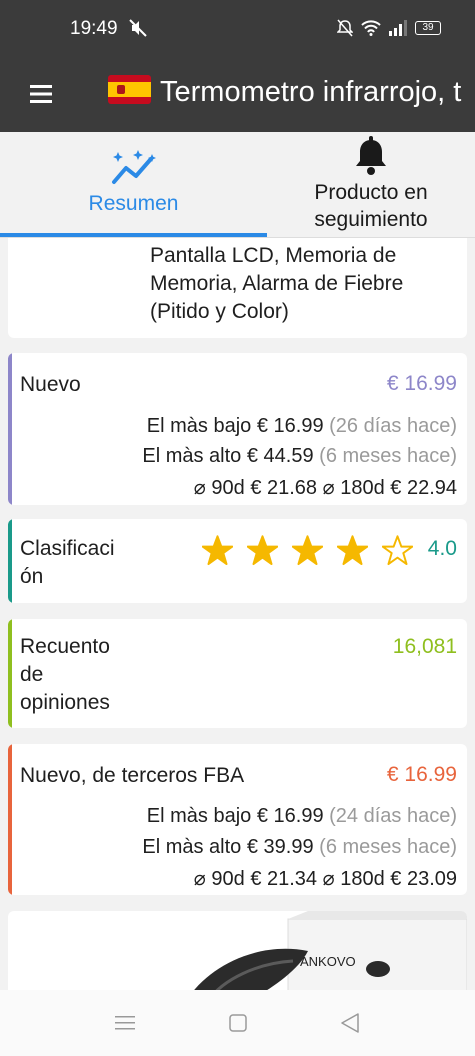  I want to click on battery-icon: 39, so click(428, 28).